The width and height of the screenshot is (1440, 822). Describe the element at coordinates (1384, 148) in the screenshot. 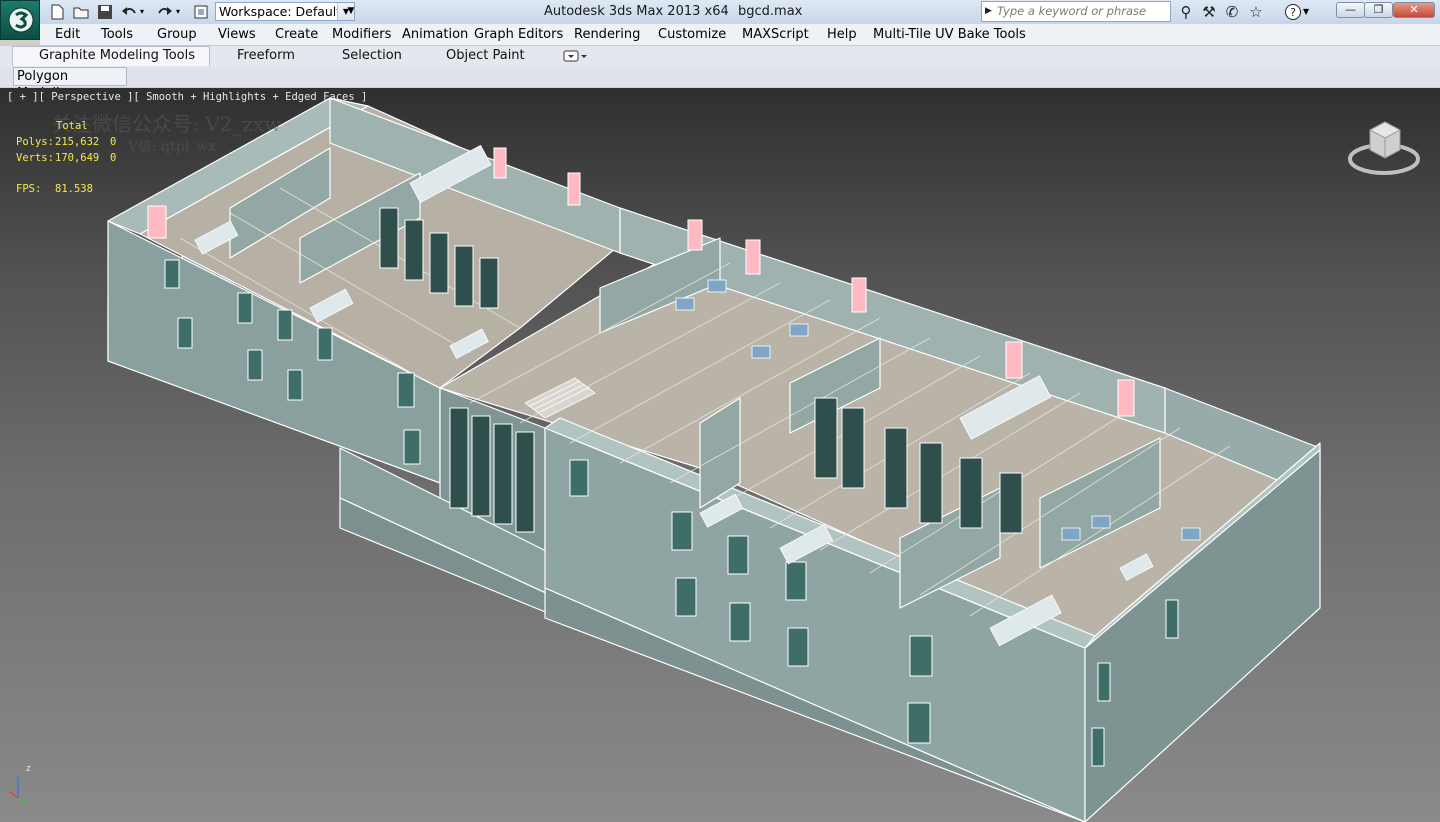

I see `viewcube-icon` at that location.